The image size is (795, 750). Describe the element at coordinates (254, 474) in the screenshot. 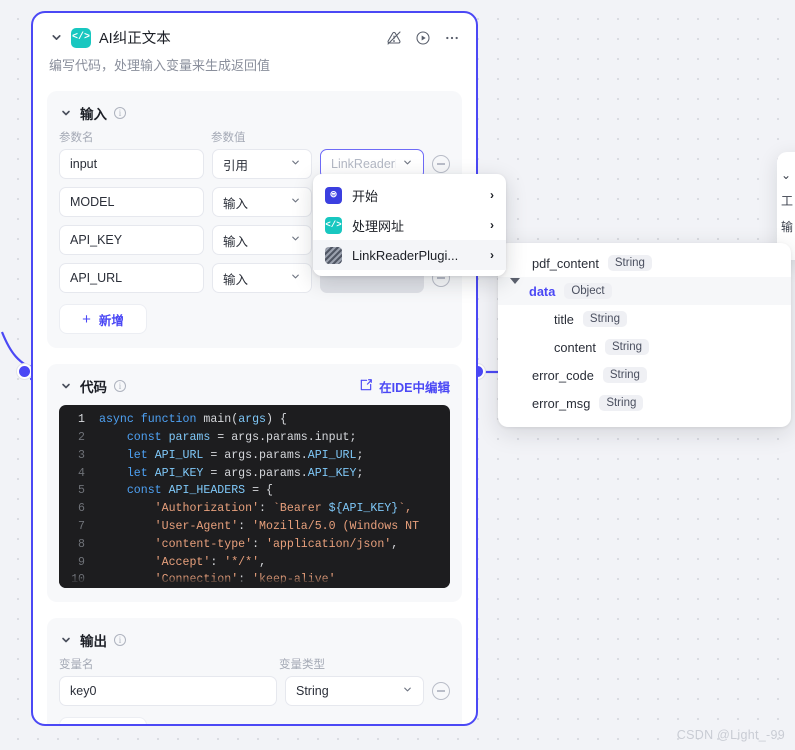

I see `code-line: 4 let API_KEY = args.params.API_KEY;` at that location.